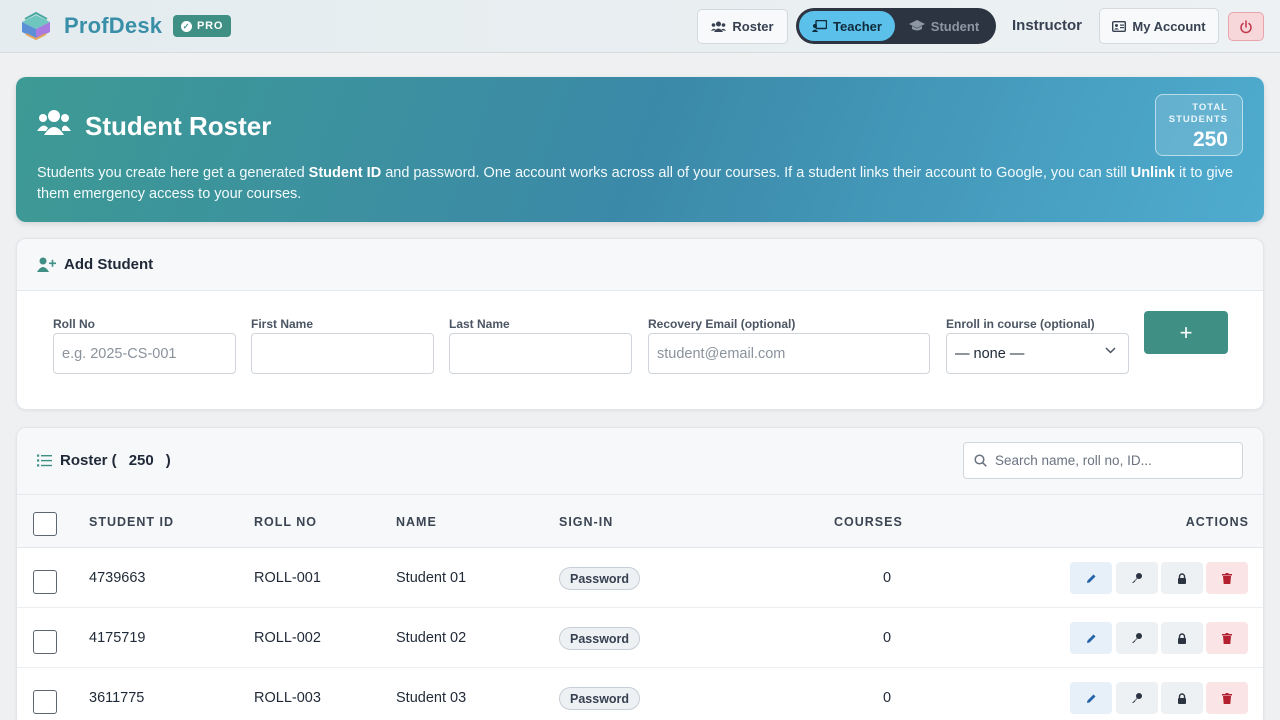 The width and height of the screenshot is (1280, 720). Describe the element at coordinates (74, 324) in the screenshot. I see `roll-no-label: Roll No` at that location.